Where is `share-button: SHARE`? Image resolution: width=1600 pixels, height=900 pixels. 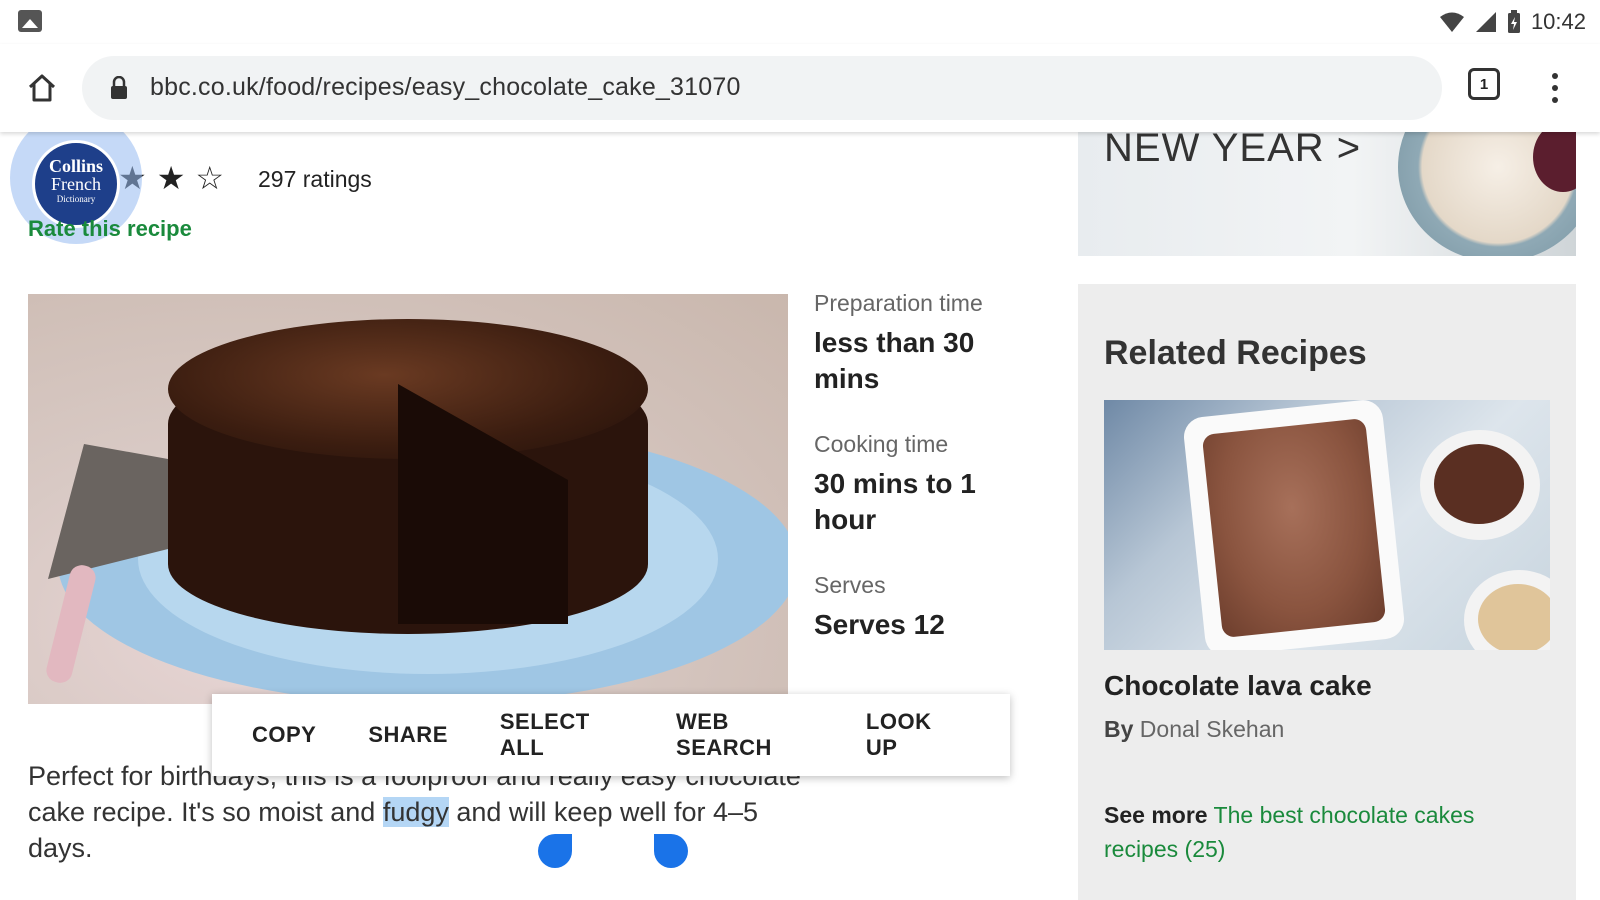 share-button: SHARE is located at coordinates (408, 735).